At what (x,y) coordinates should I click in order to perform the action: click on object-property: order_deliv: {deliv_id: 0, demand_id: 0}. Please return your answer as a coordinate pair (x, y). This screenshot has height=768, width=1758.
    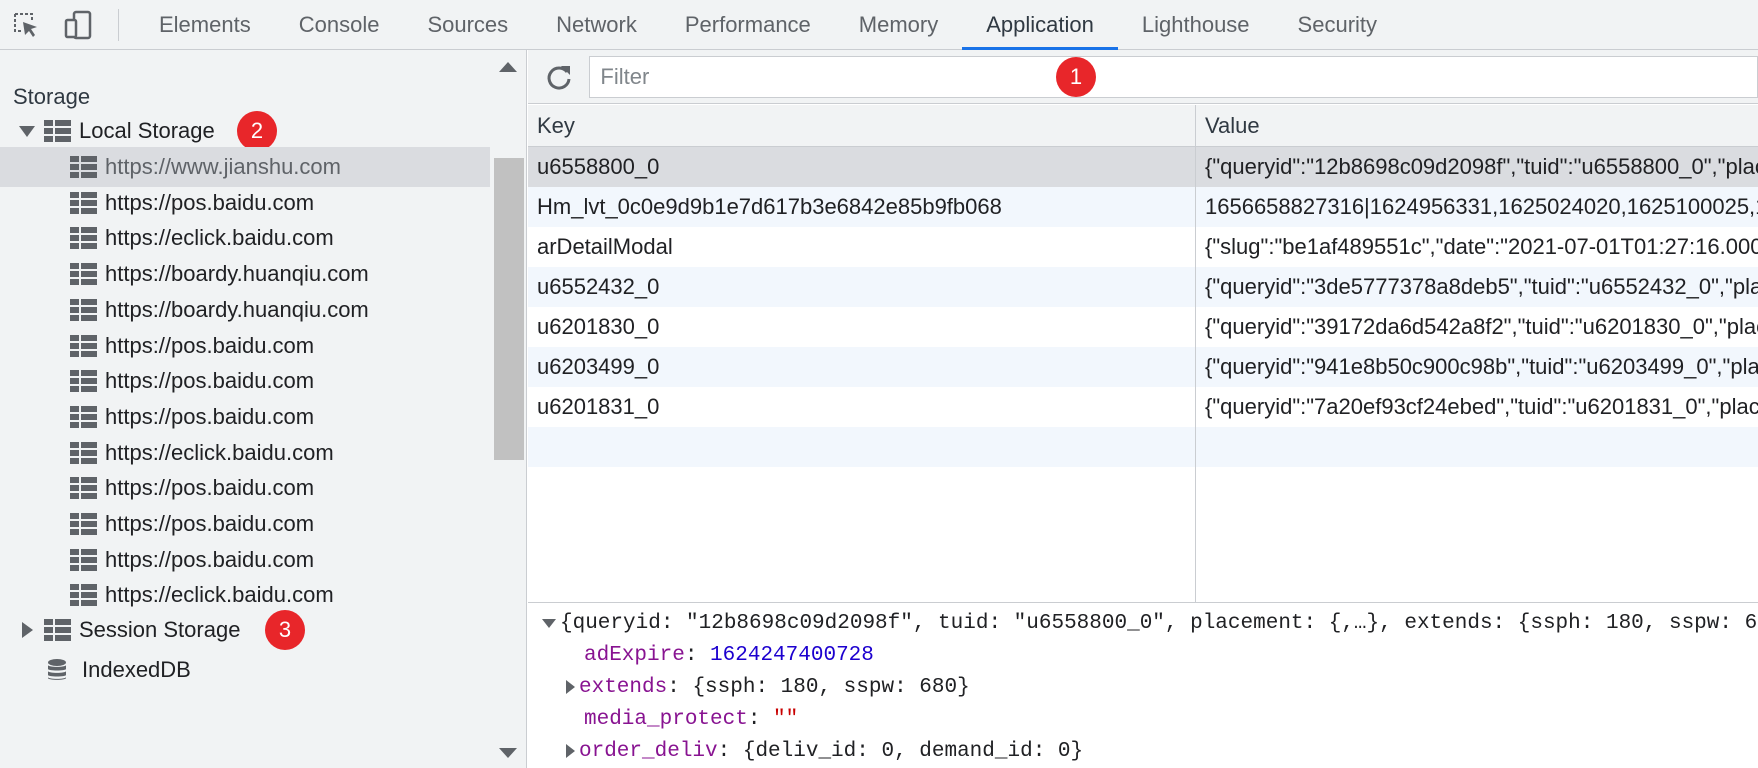
    Looking at the image, I should click on (824, 751).